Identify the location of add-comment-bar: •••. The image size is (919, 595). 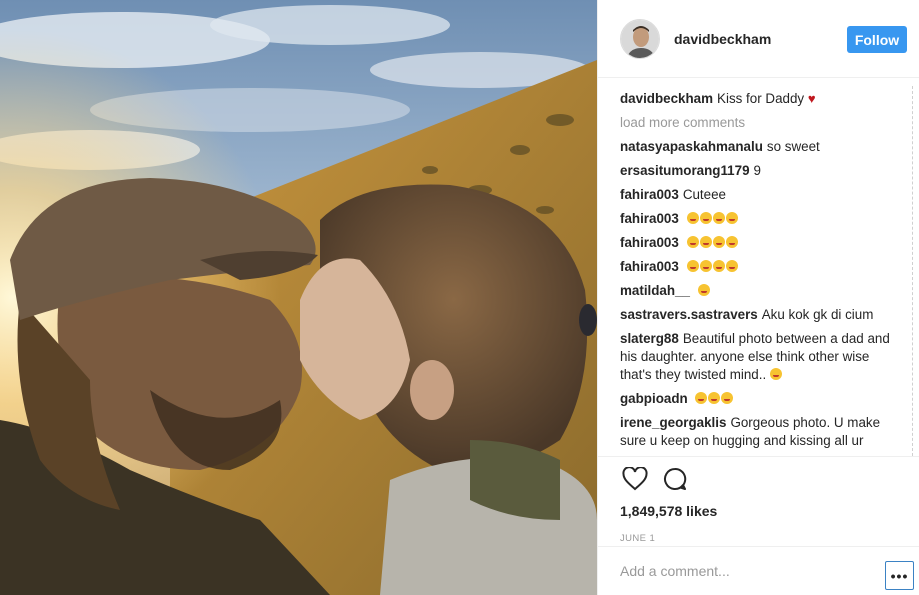
(758, 570).